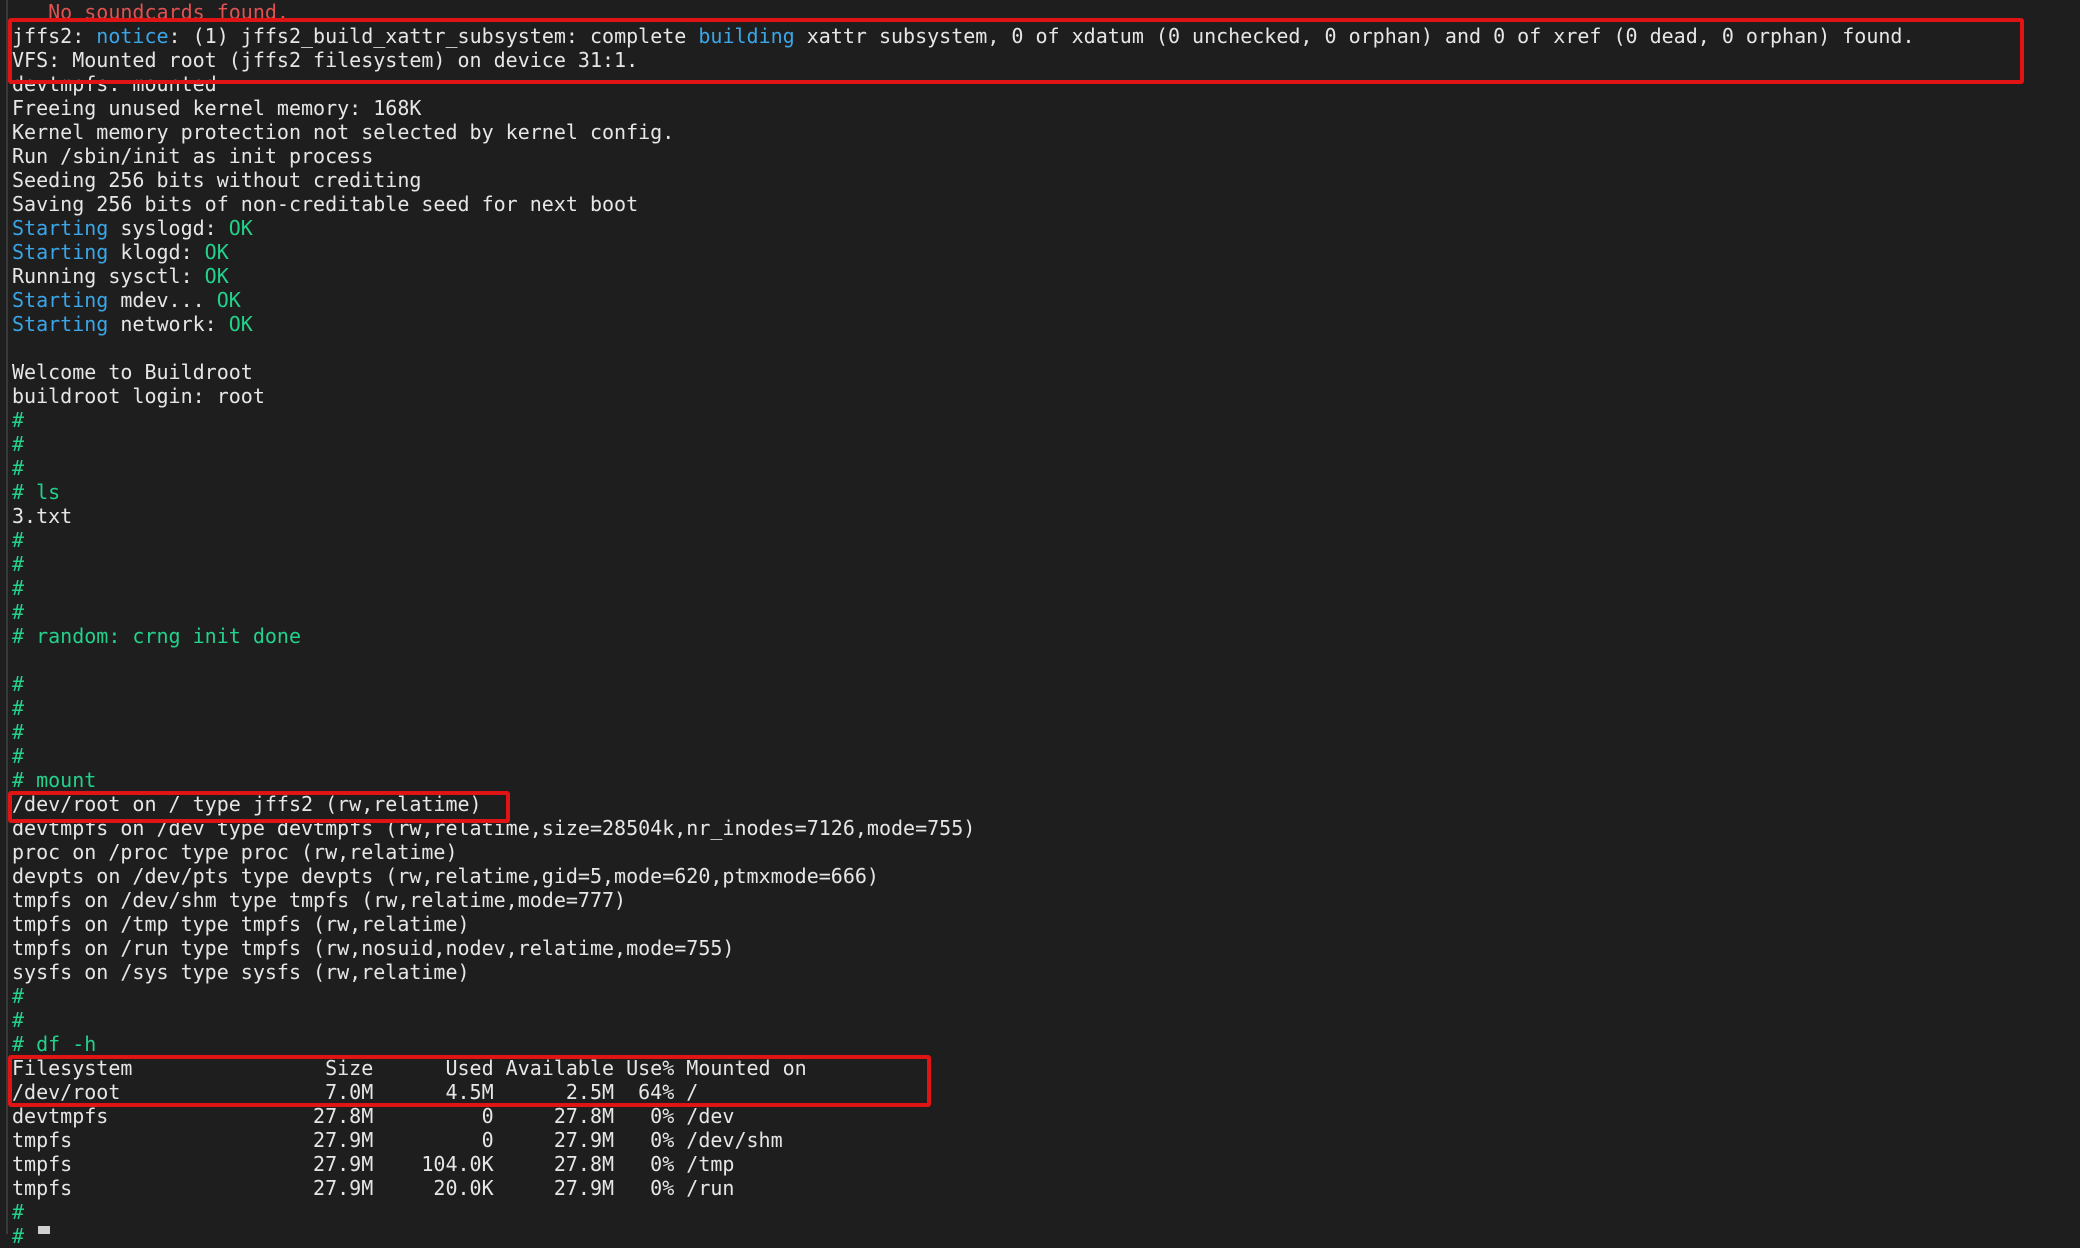  I want to click on terminal-text: # ls, so click(36, 492).